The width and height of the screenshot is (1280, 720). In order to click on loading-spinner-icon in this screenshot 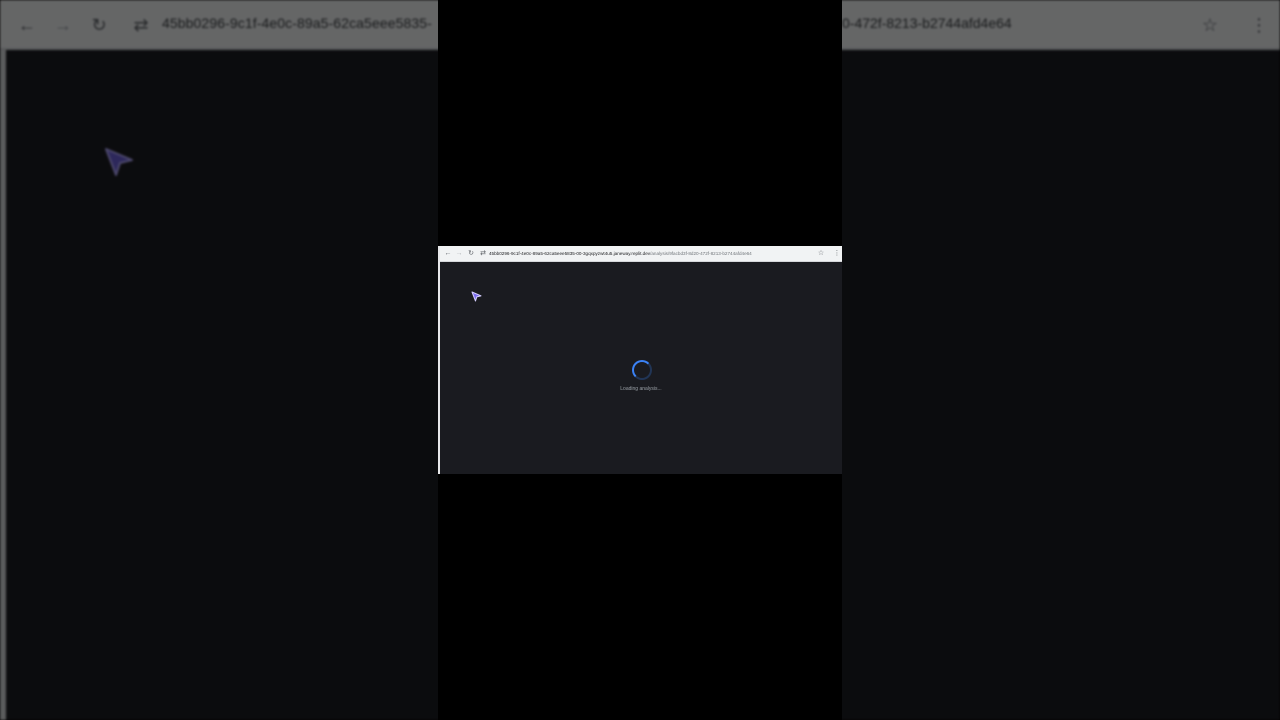, I will do `click(642, 370)`.